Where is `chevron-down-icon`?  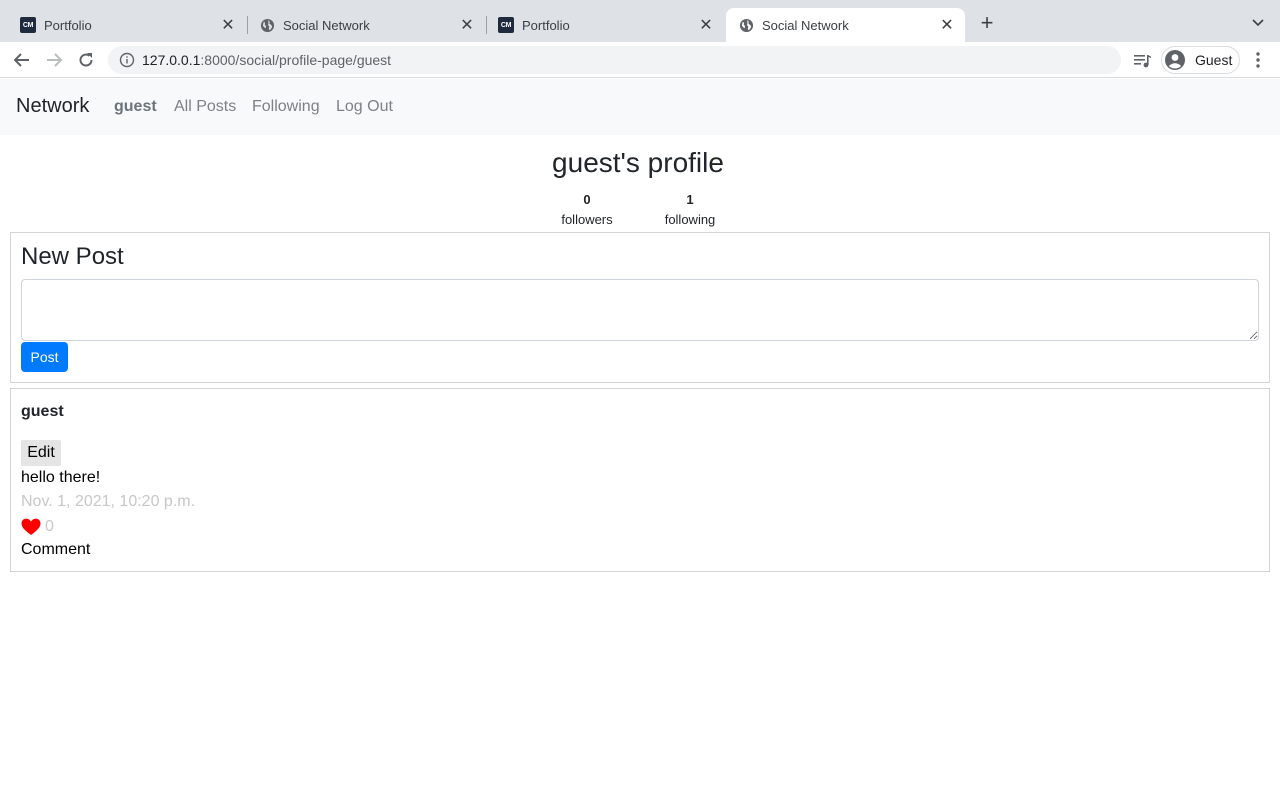
chevron-down-icon is located at coordinates (1258, 22).